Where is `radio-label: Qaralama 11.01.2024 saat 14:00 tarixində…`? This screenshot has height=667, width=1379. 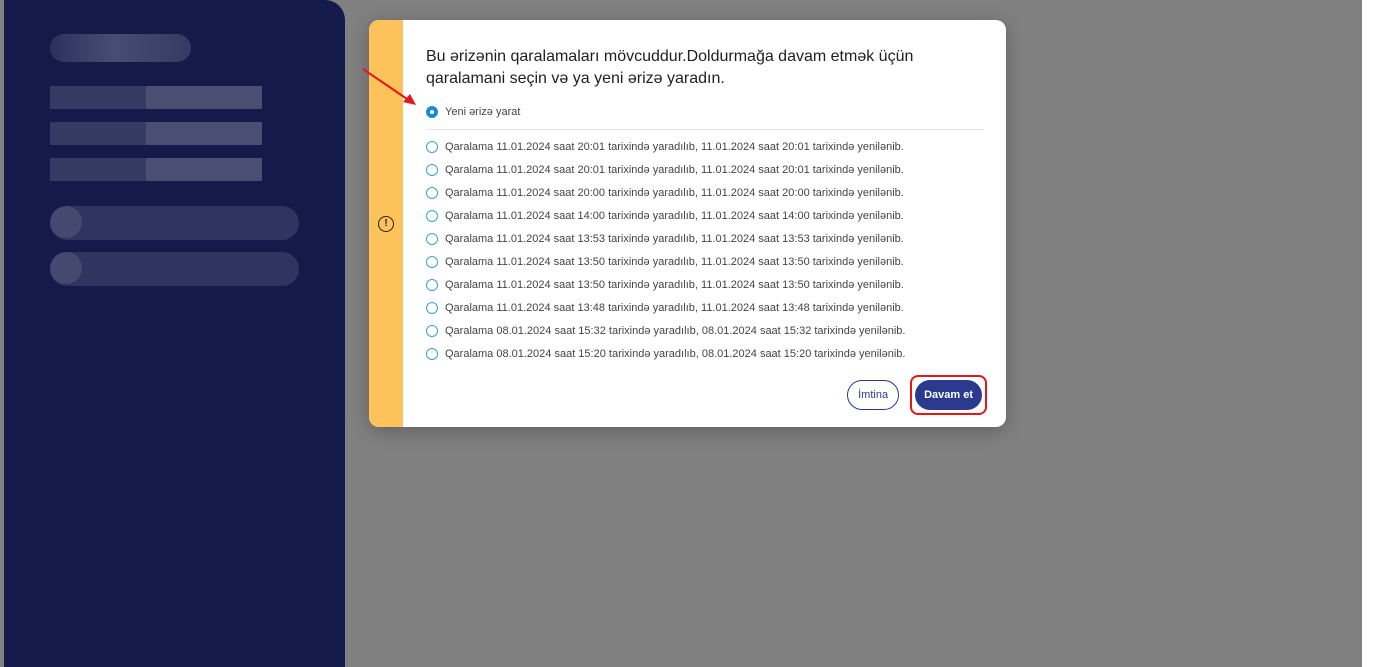
radio-label: Qaralama 11.01.2024 saat 14:00 tarixində… is located at coordinates (674, 215).